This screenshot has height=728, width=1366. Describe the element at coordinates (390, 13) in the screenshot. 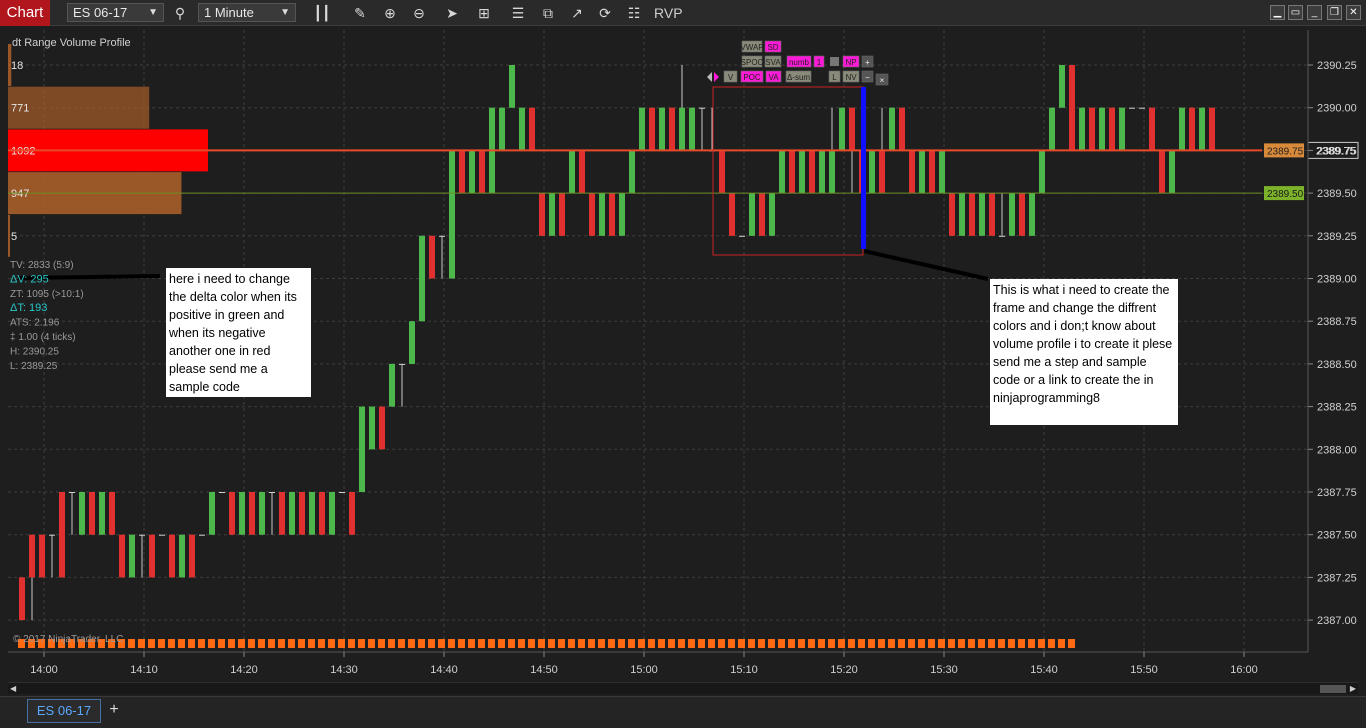

I see `zoom-in-icon: ⊕` at that location.